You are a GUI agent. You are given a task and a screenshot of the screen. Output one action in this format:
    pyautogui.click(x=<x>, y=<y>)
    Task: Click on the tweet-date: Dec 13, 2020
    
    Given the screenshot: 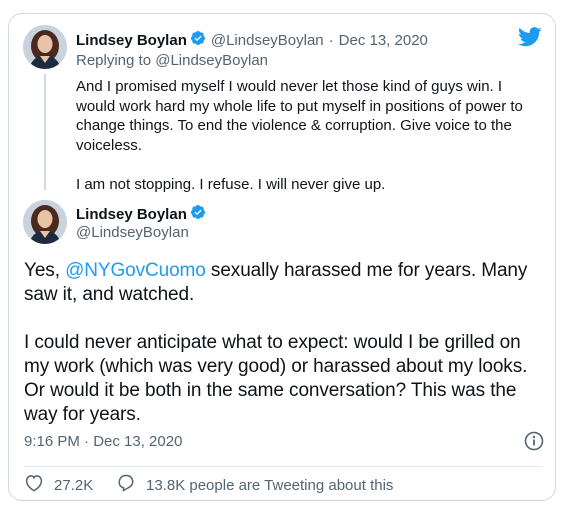 What is the action you would take?
    pyautogui.click(x=383, y=40)
    